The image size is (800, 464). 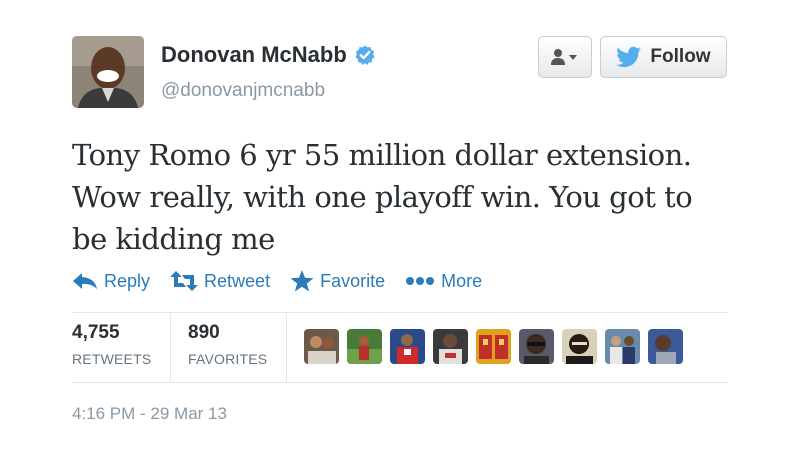 I want to click on verified-badge-icon, so click(x=365, y=55).